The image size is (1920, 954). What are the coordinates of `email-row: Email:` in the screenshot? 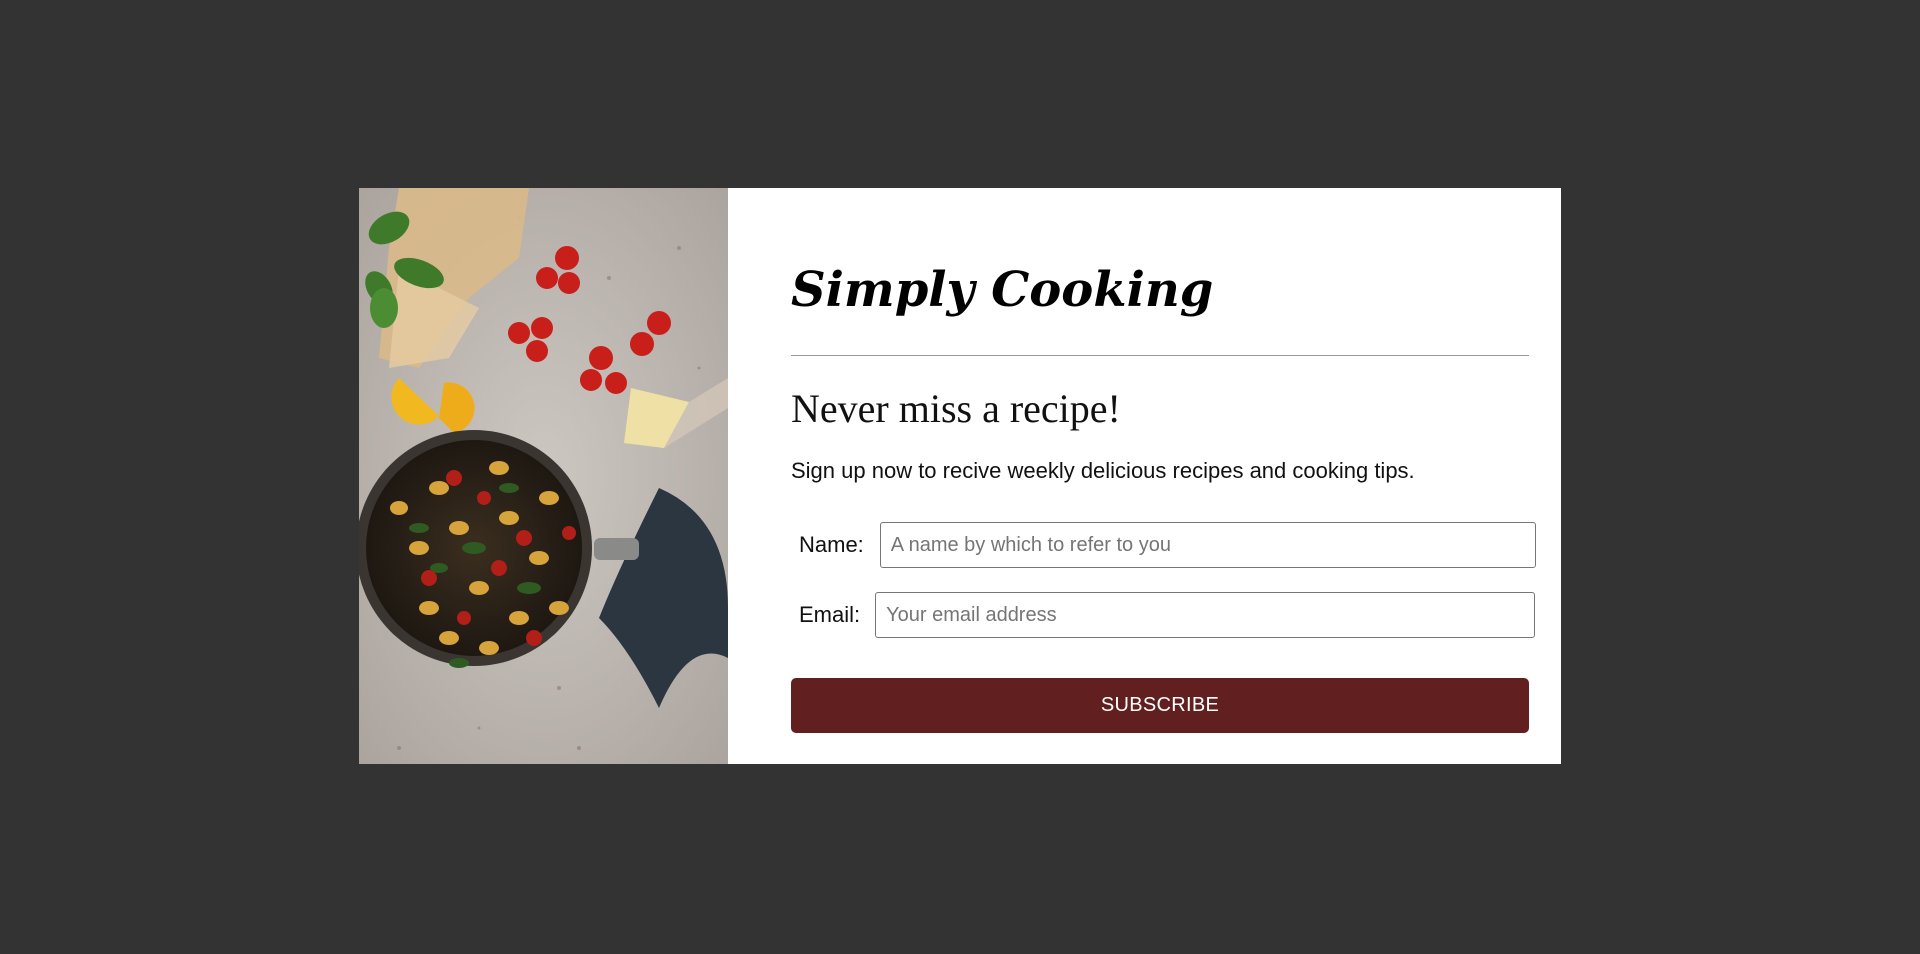 It's located at (1163, 615).